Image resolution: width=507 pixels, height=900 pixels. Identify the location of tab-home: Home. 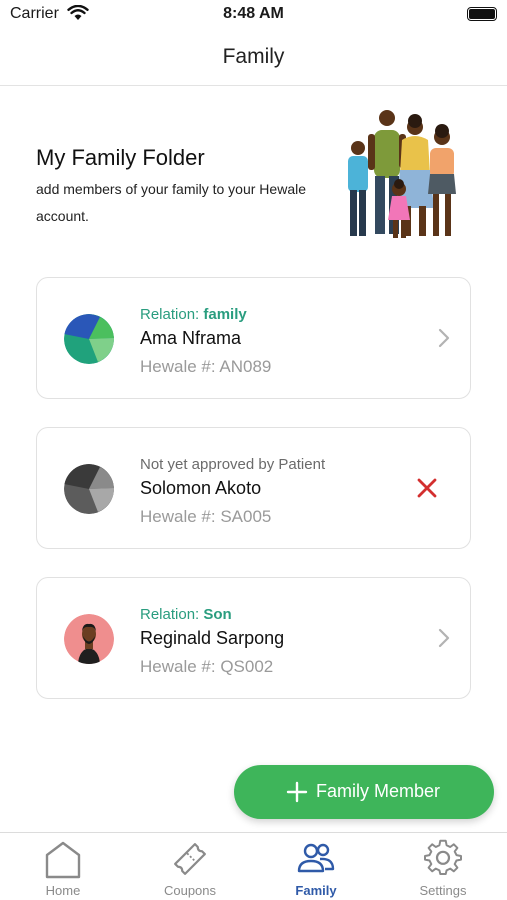
(63, 866).